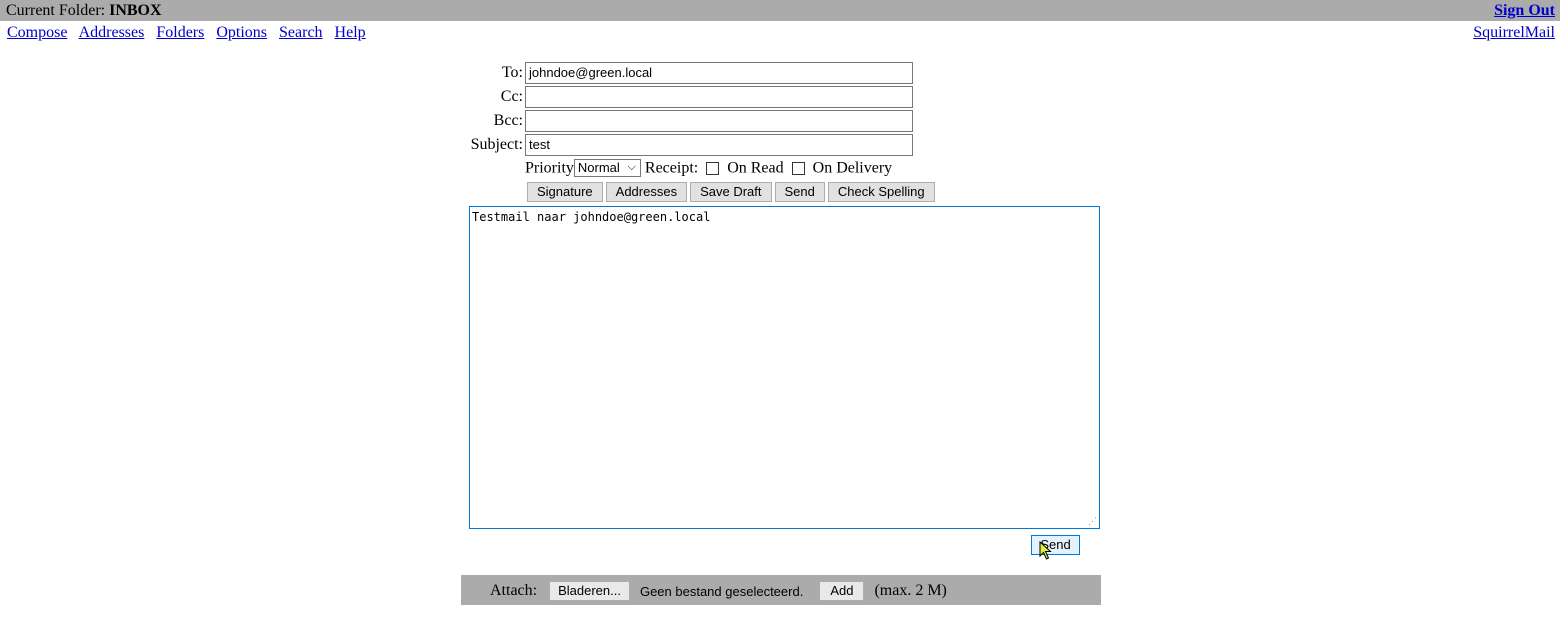 Image resolution: width=1560 pixels, height=626 pixels. Describe the element at coordinates (910, 590) in the screenshot. I see `max-size-text: (max. 2 M)` at that location.